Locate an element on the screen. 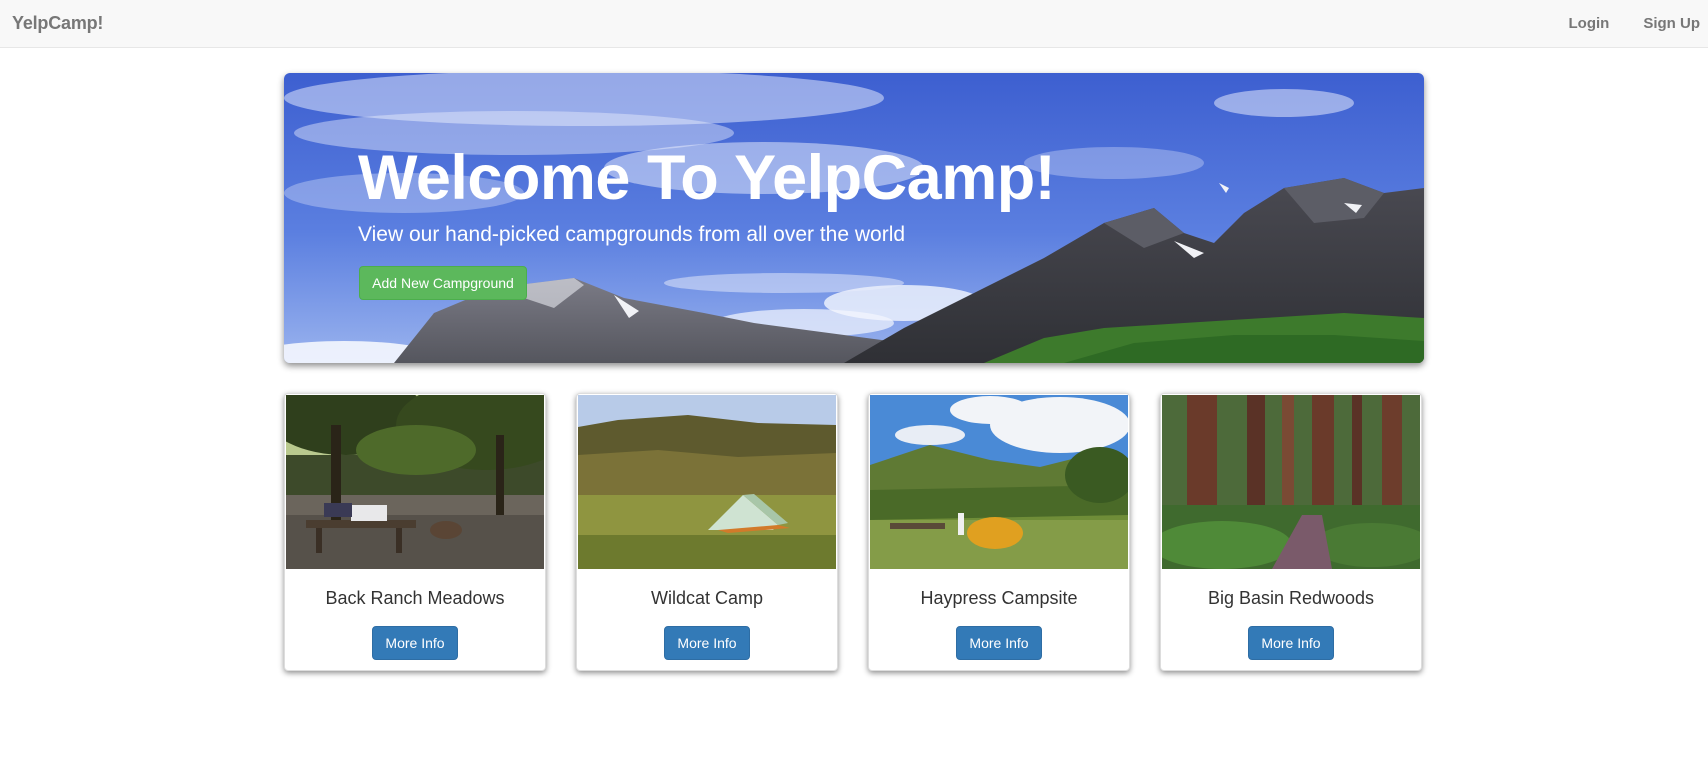  nav-right-links: Login Sign Up is located at coordinates (1633, 24).